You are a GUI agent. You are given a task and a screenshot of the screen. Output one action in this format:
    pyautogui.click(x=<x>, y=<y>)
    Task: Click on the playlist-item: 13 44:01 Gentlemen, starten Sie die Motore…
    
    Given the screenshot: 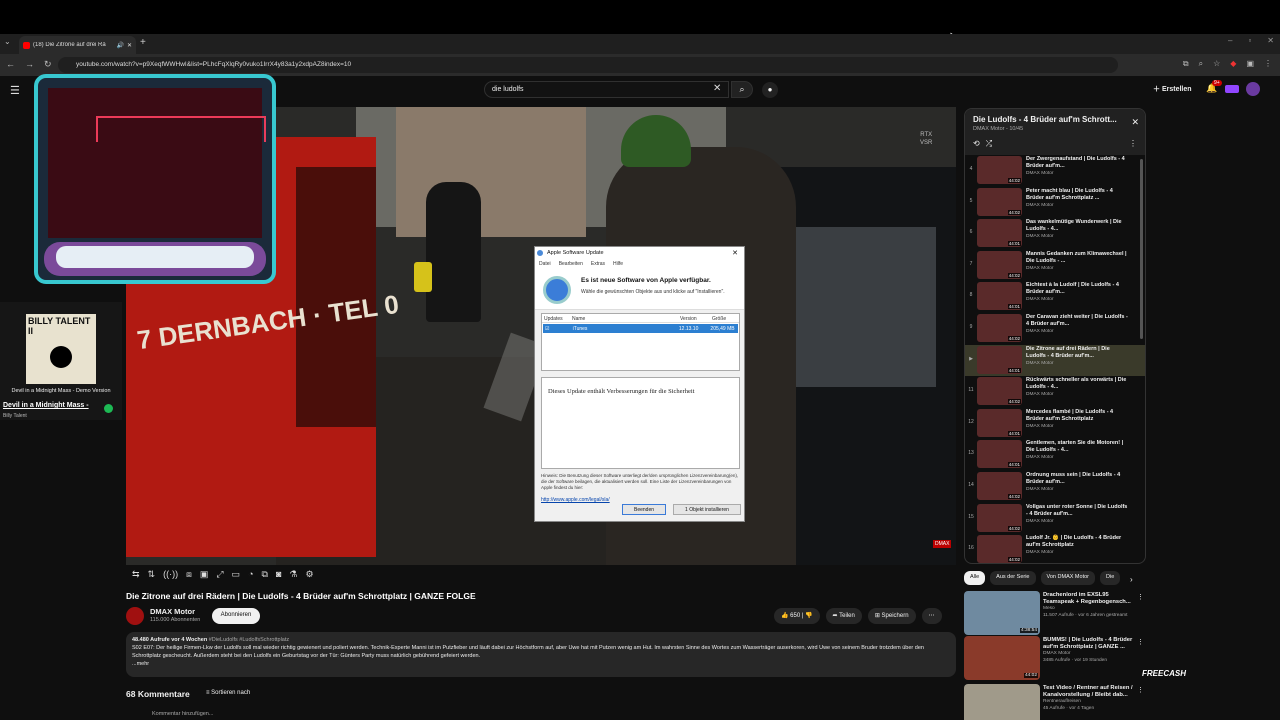 What is the action you would take?
    pyautogui.click(x=1055, y=455)
    